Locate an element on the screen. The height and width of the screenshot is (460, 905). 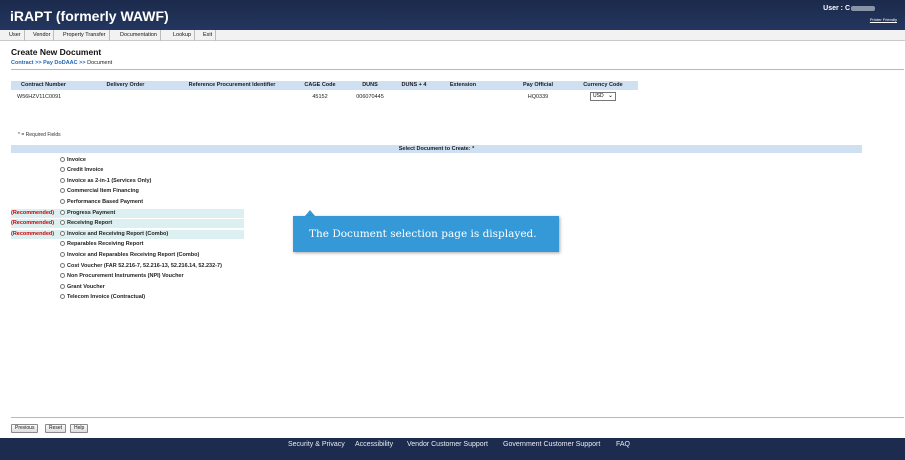
col-delivery-order: Delivery Order is located at coordinates (125, 85).